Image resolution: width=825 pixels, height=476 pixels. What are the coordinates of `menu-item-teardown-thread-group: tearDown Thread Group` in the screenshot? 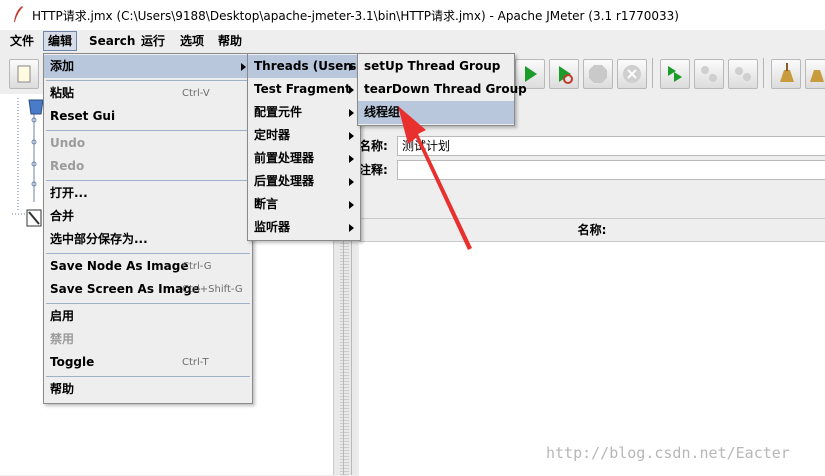 It's located at (442, 89).